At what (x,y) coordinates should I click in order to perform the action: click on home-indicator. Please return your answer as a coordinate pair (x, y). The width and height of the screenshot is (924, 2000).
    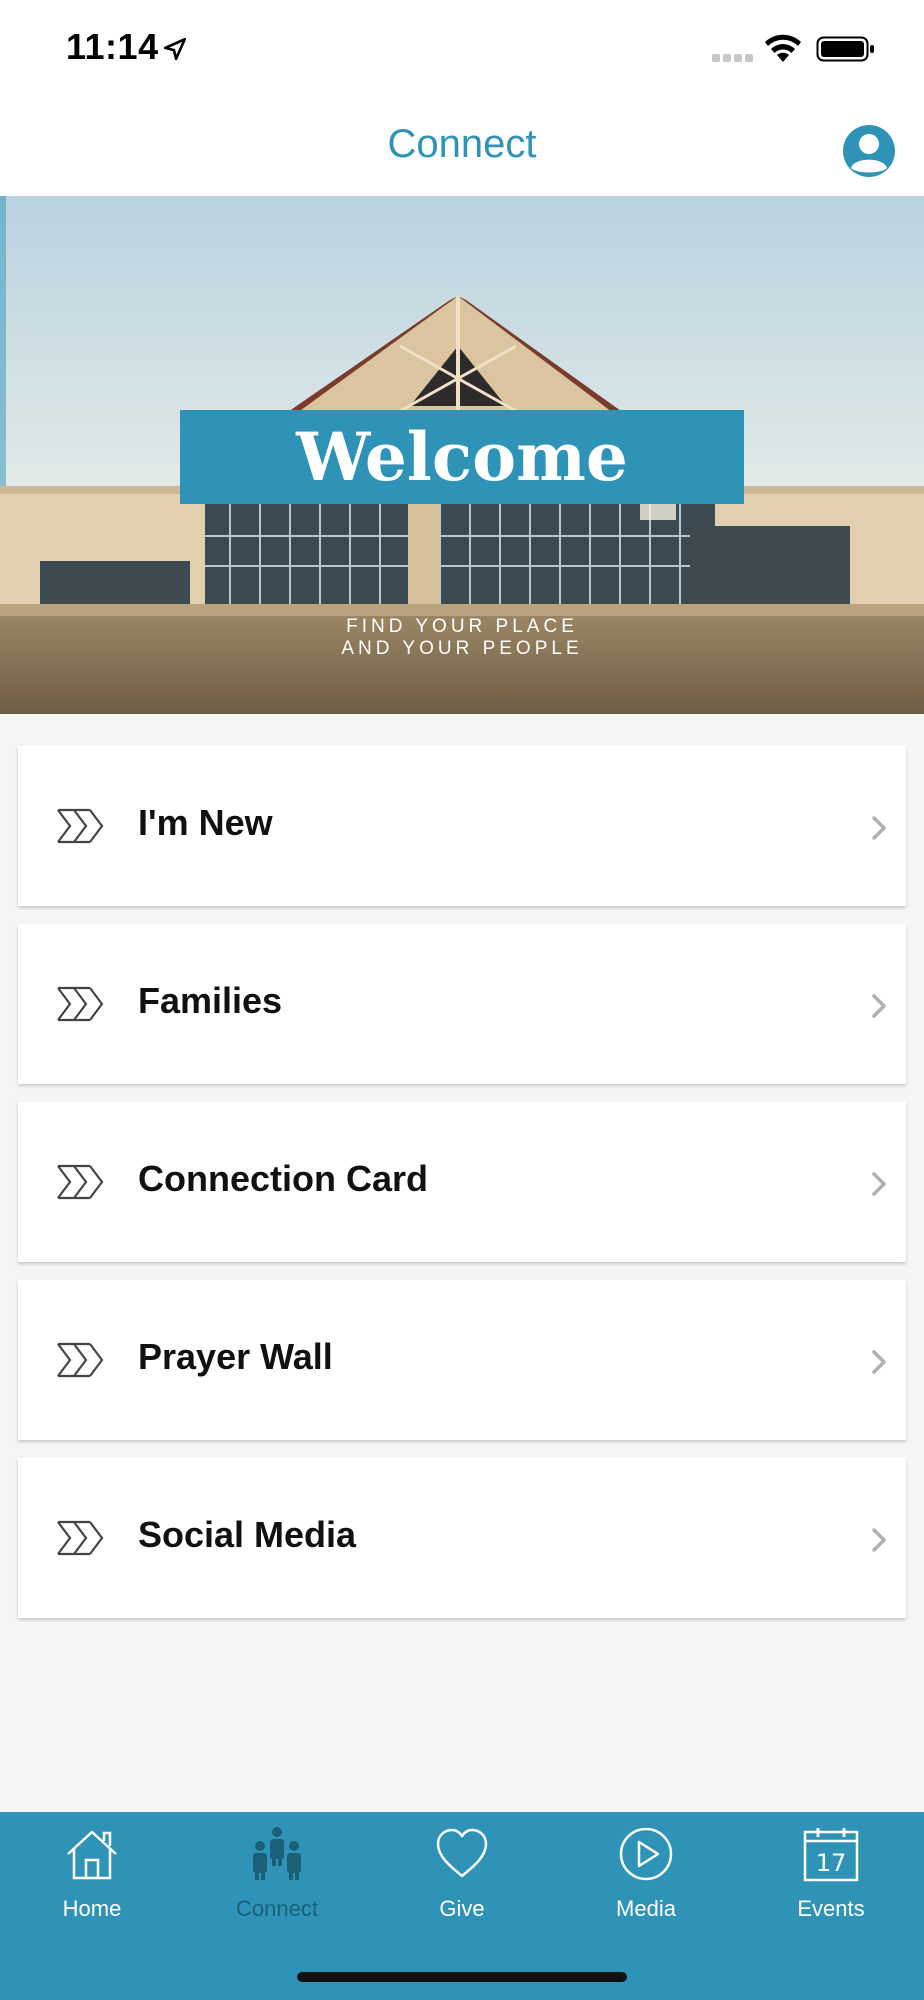
    Looking at the image, I should click on (462, 1977).